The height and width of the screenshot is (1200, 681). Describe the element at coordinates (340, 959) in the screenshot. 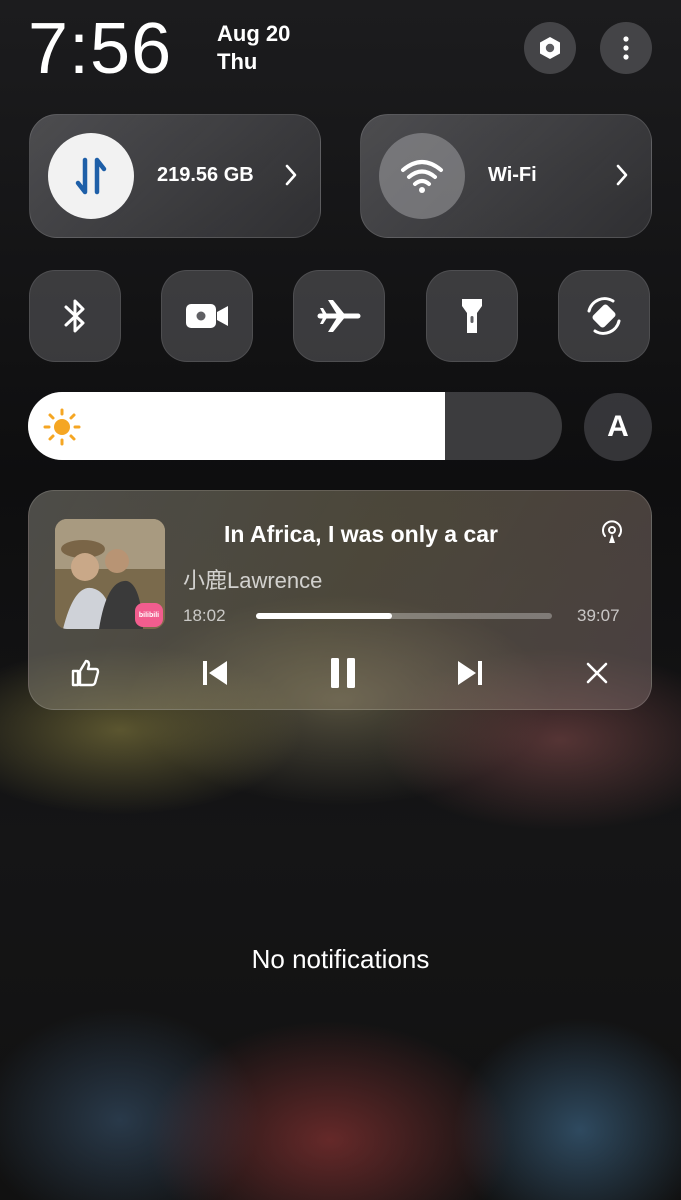

I see `no-notifications-text: No notifications` at that location.